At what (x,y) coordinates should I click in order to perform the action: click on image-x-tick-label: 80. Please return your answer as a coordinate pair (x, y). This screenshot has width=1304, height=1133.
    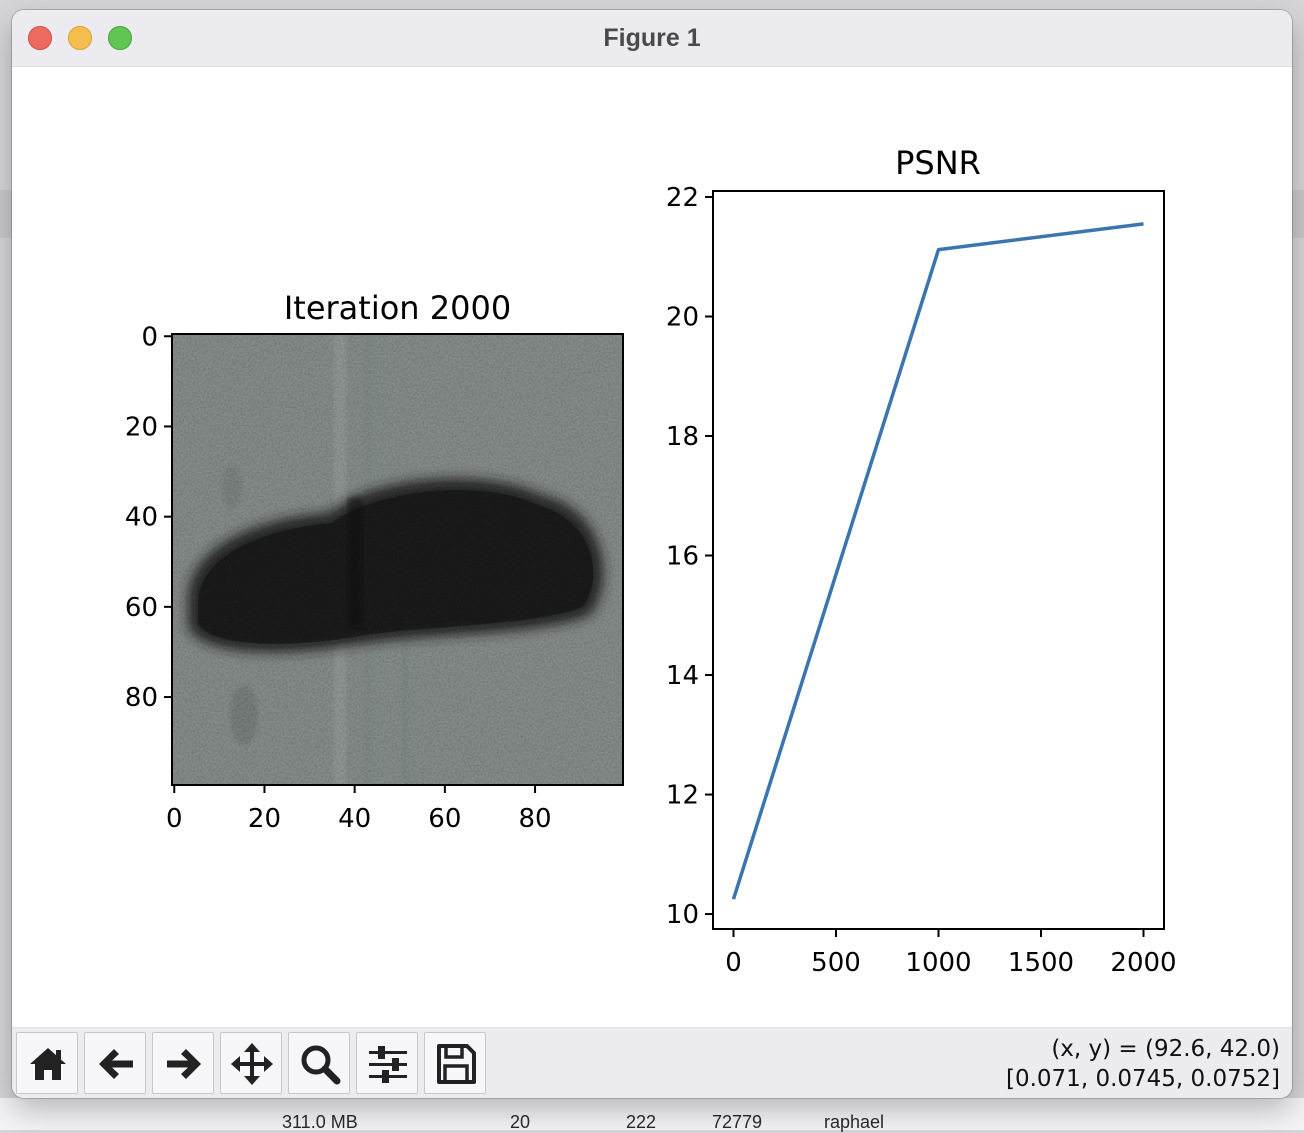
    Looking at the image, I should click on (535, 819).